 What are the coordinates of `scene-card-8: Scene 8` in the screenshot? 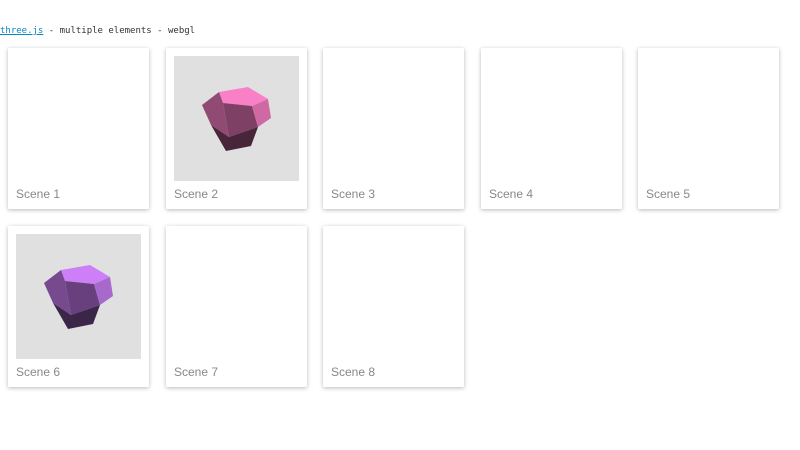 It's located at (393, 306).